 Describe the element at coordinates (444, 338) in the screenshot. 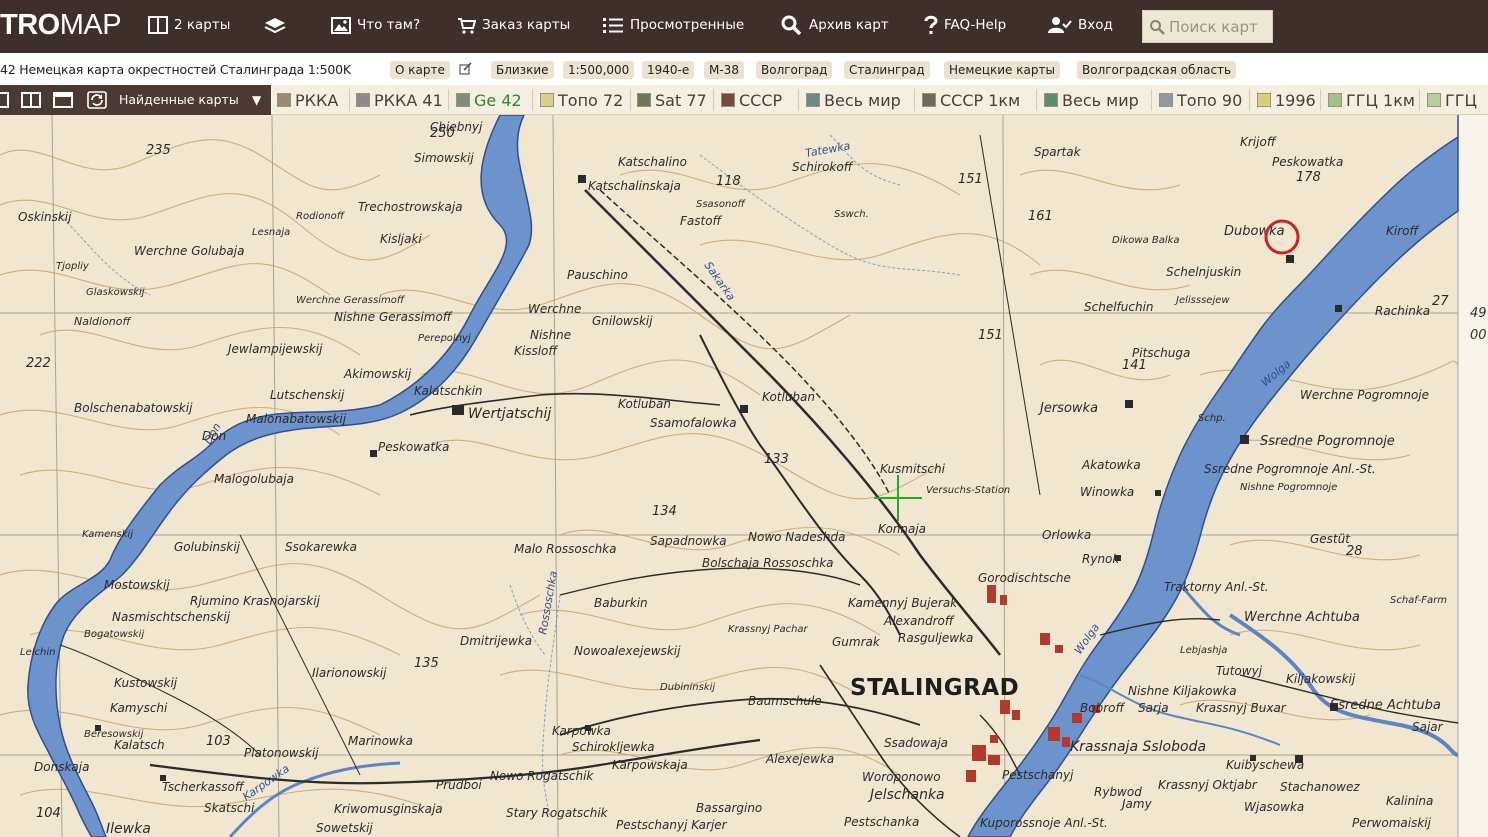

I see `svg-text: Perepolnyj` at that location.